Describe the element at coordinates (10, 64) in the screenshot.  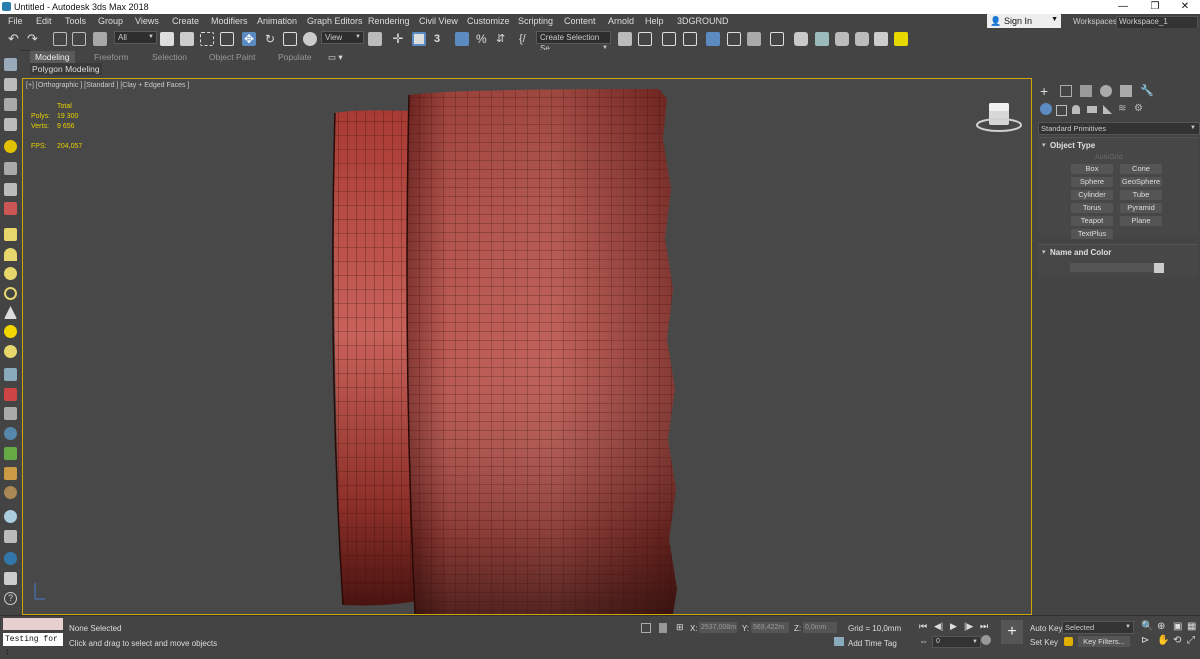
I see `viewport-layout-icon` at that location.